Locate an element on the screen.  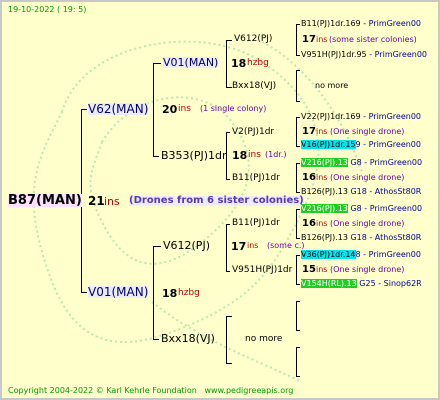
queen-g1b2: B11(PJ)1dr is located at coordinates (256, 178).